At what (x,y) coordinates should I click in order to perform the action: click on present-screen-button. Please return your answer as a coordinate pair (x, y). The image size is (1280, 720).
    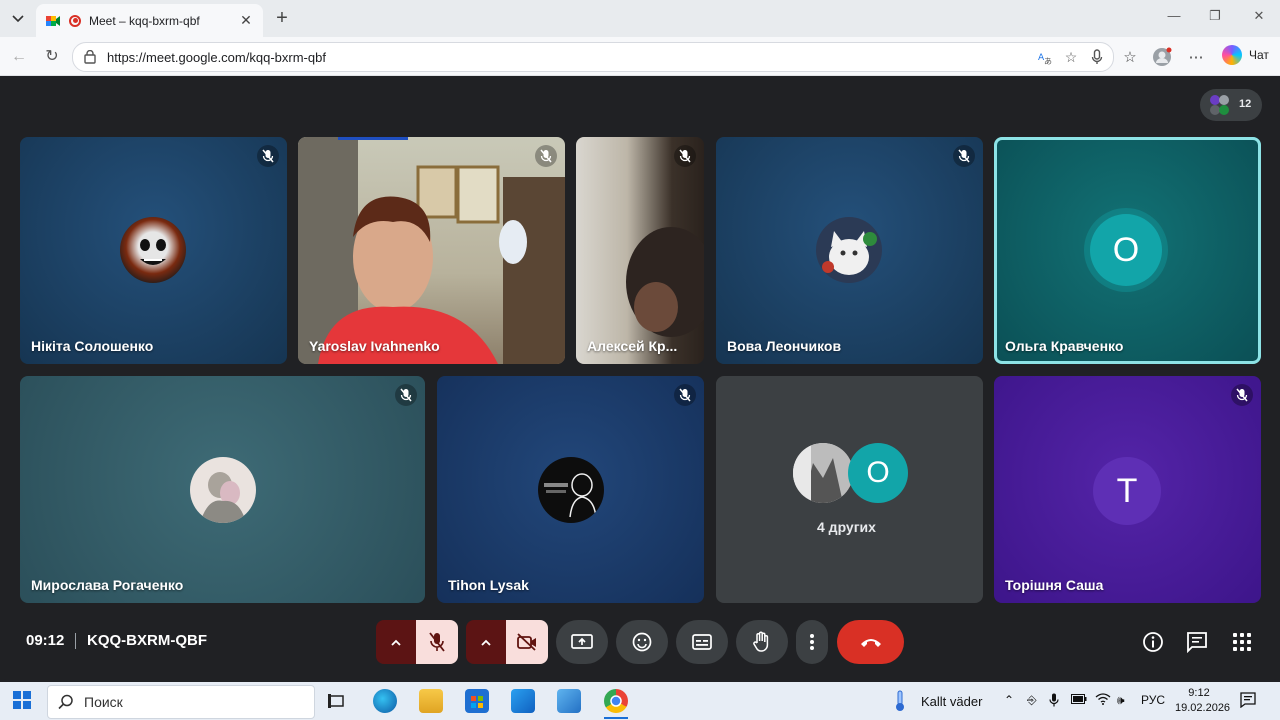
    Looking at the image, I should click on (582, 642).